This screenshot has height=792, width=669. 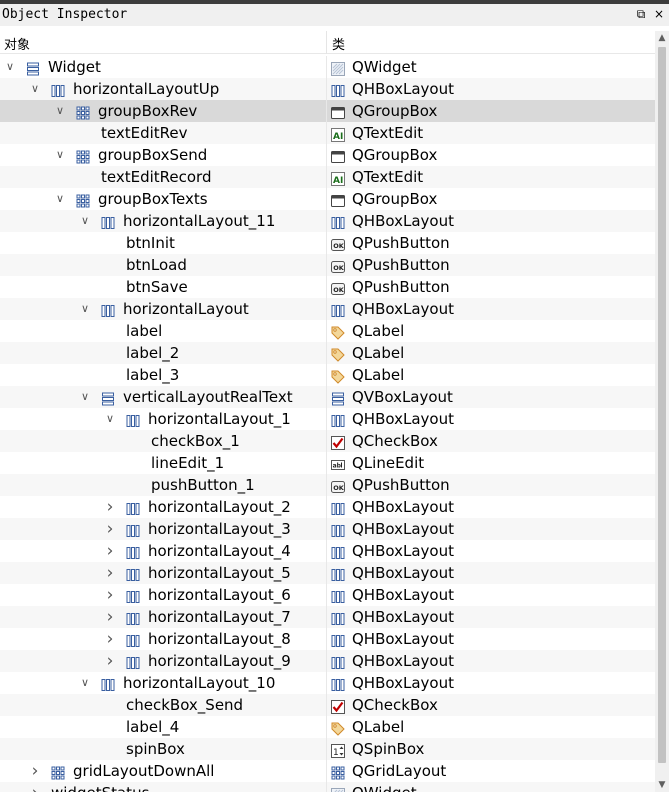 I want to click on tree-row-groupBoxRev: ∨ groupBoxRev QGroupBox, so click(x=327, y=111).